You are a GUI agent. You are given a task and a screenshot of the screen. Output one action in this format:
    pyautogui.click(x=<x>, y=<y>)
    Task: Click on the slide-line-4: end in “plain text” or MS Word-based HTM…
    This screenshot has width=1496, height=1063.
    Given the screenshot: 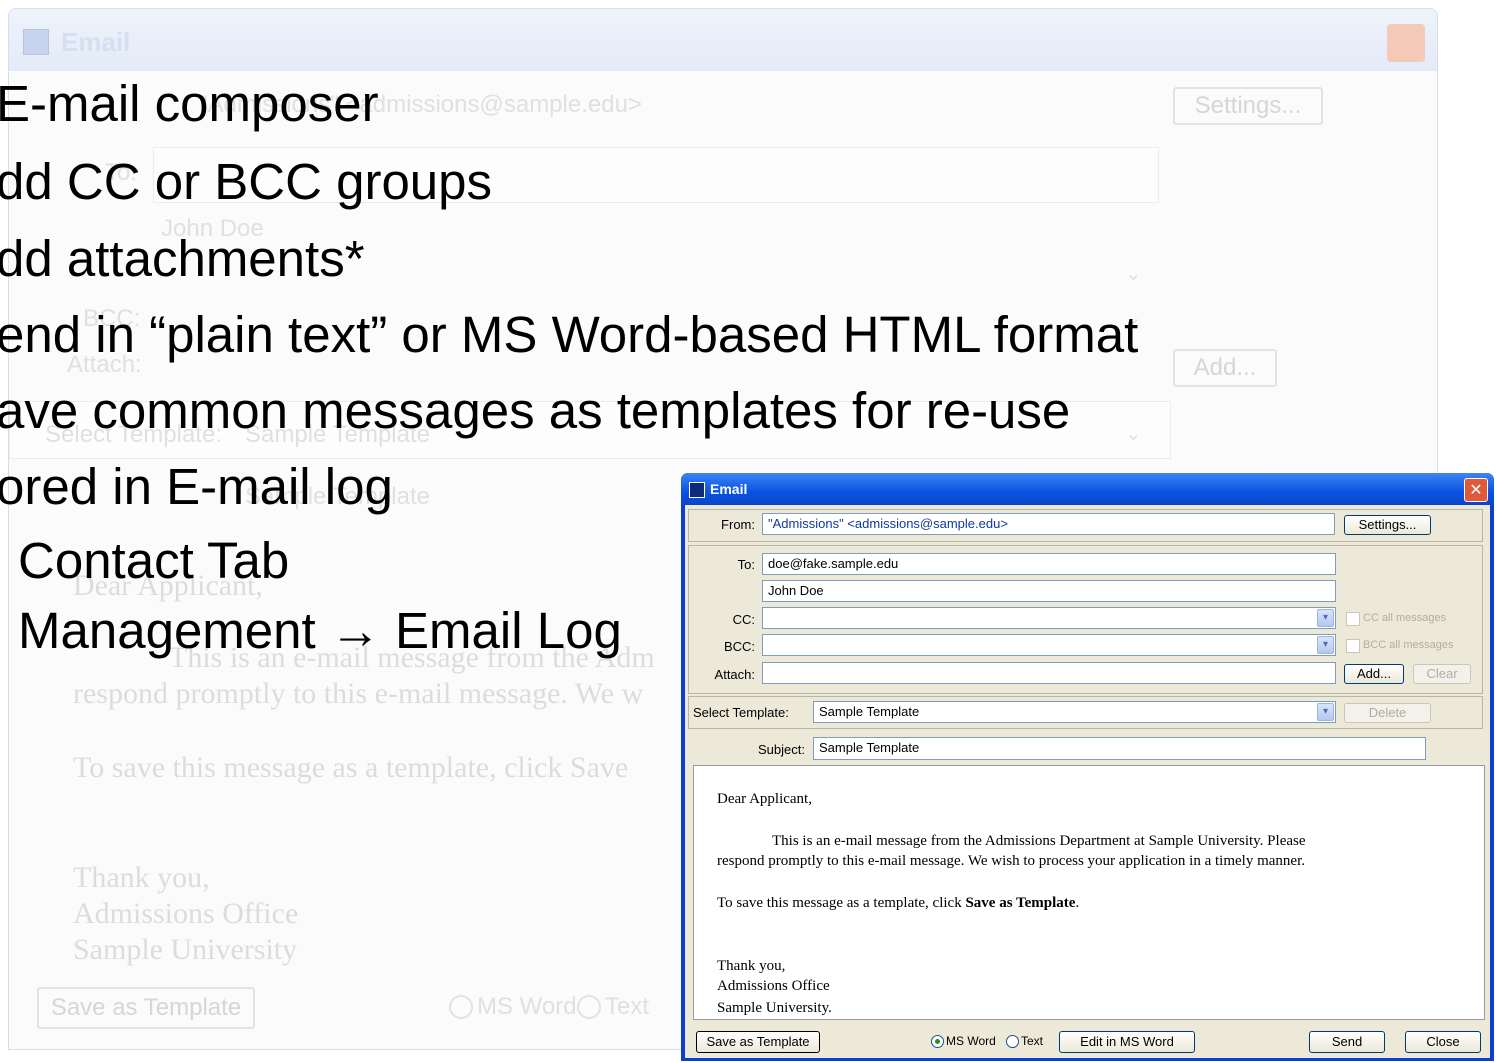 What is the action you would take?
    pyautogui.click(x=569, y=334)
    